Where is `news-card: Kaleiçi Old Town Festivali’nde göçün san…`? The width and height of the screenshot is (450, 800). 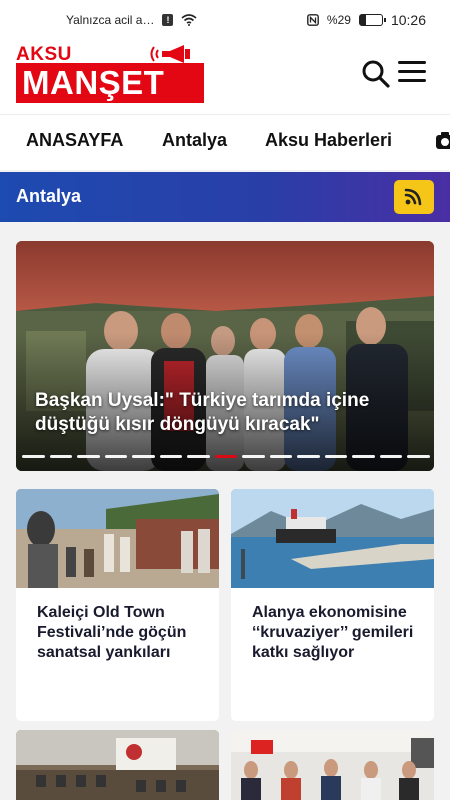
news-card: Kaleiçi Old Town Festivali’nde göçün san… is located at coordinates (117, 605).